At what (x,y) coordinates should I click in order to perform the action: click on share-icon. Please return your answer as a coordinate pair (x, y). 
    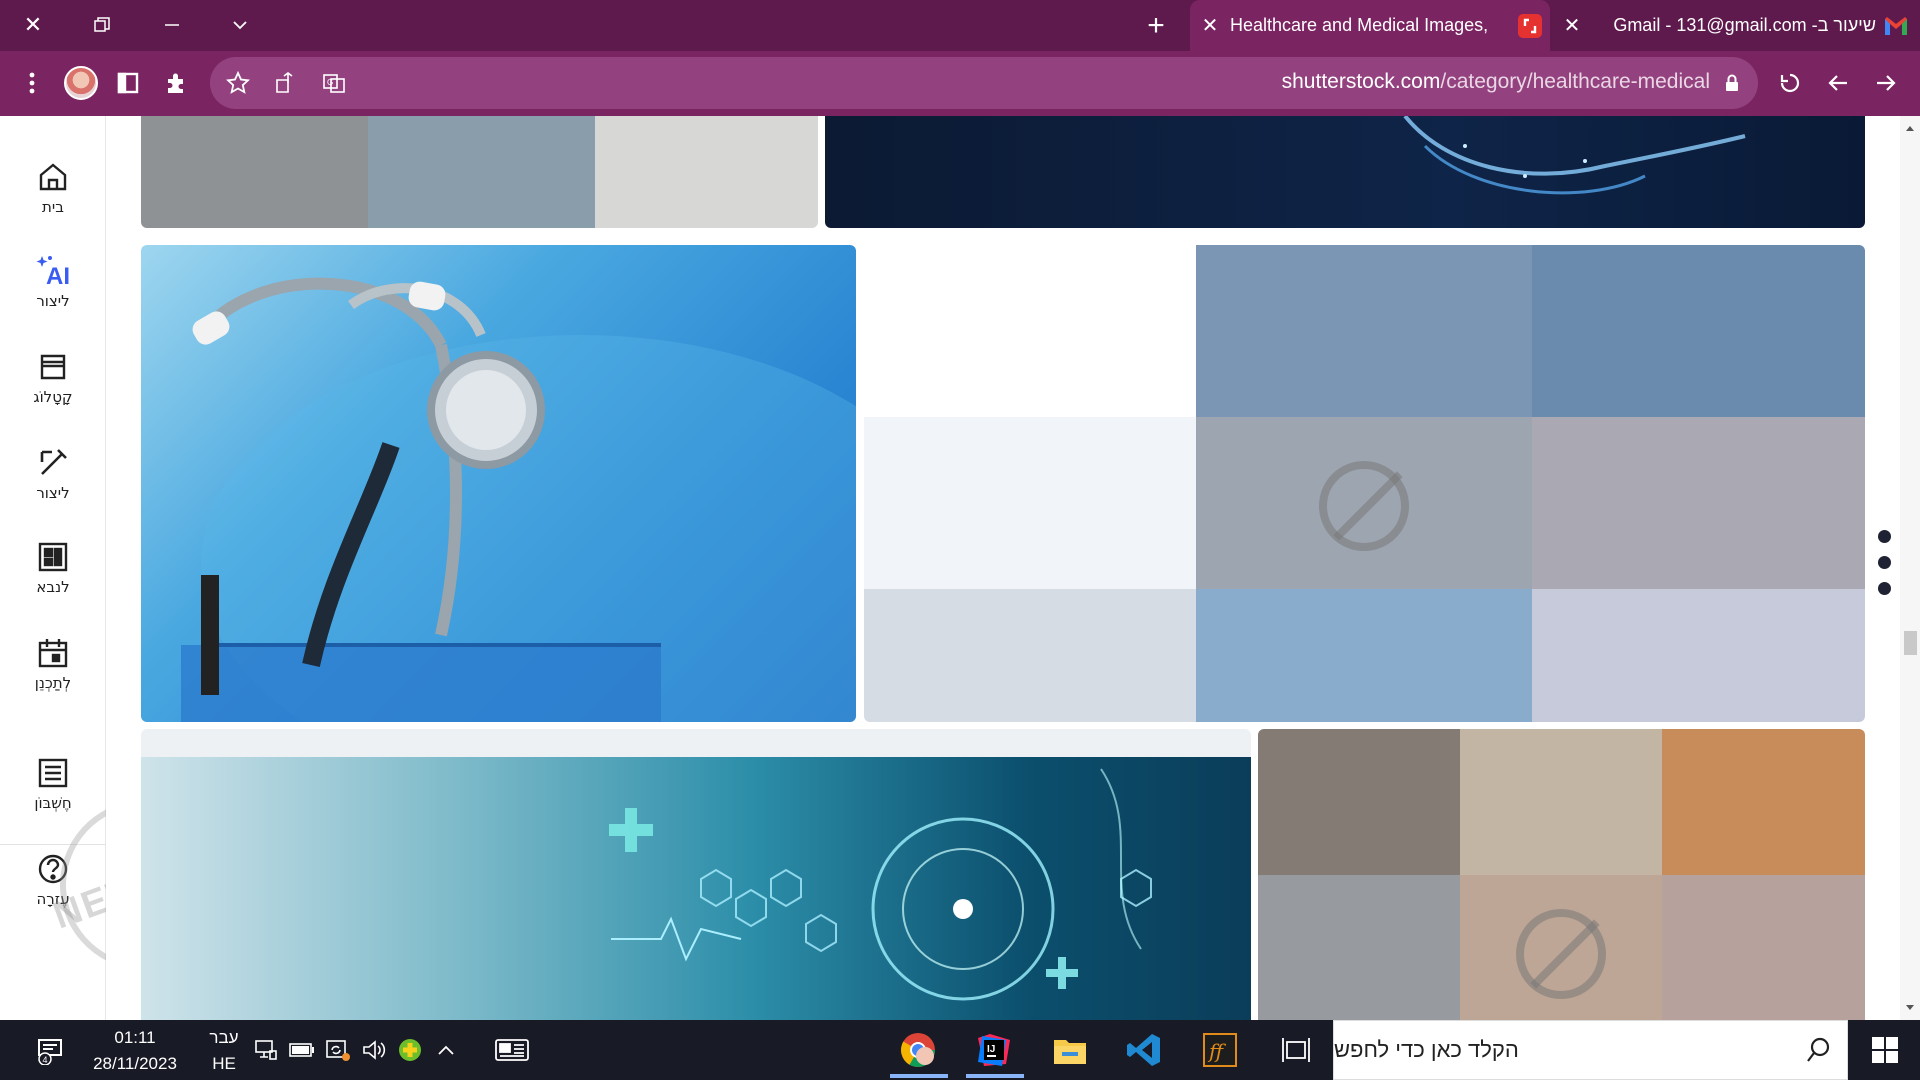
    Looking at the image, I should click on (286, 83).